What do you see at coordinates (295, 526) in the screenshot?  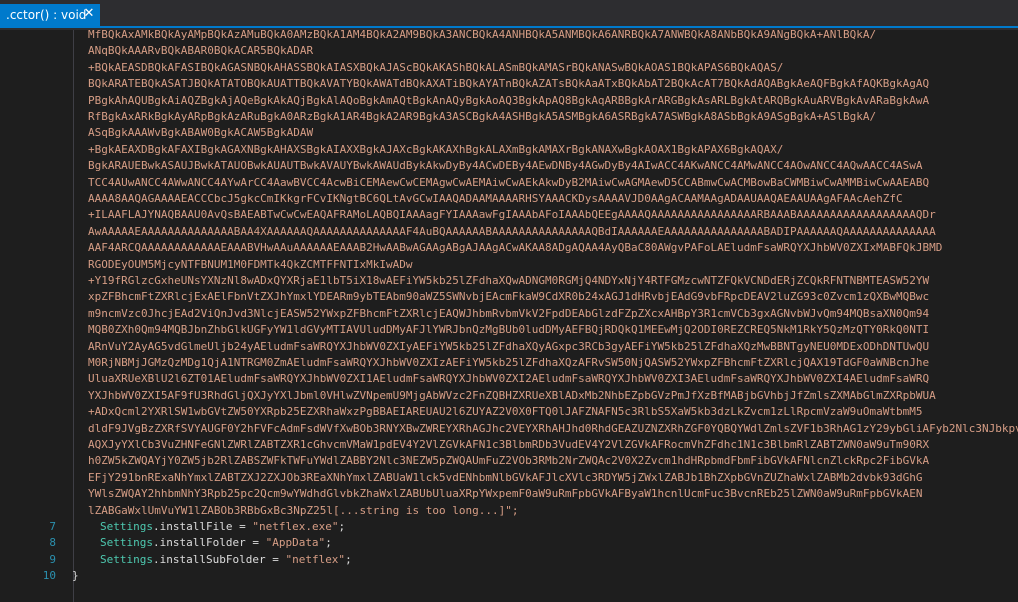 I see `string-value: "netflex.exe"` at bounding box center [295, 526].